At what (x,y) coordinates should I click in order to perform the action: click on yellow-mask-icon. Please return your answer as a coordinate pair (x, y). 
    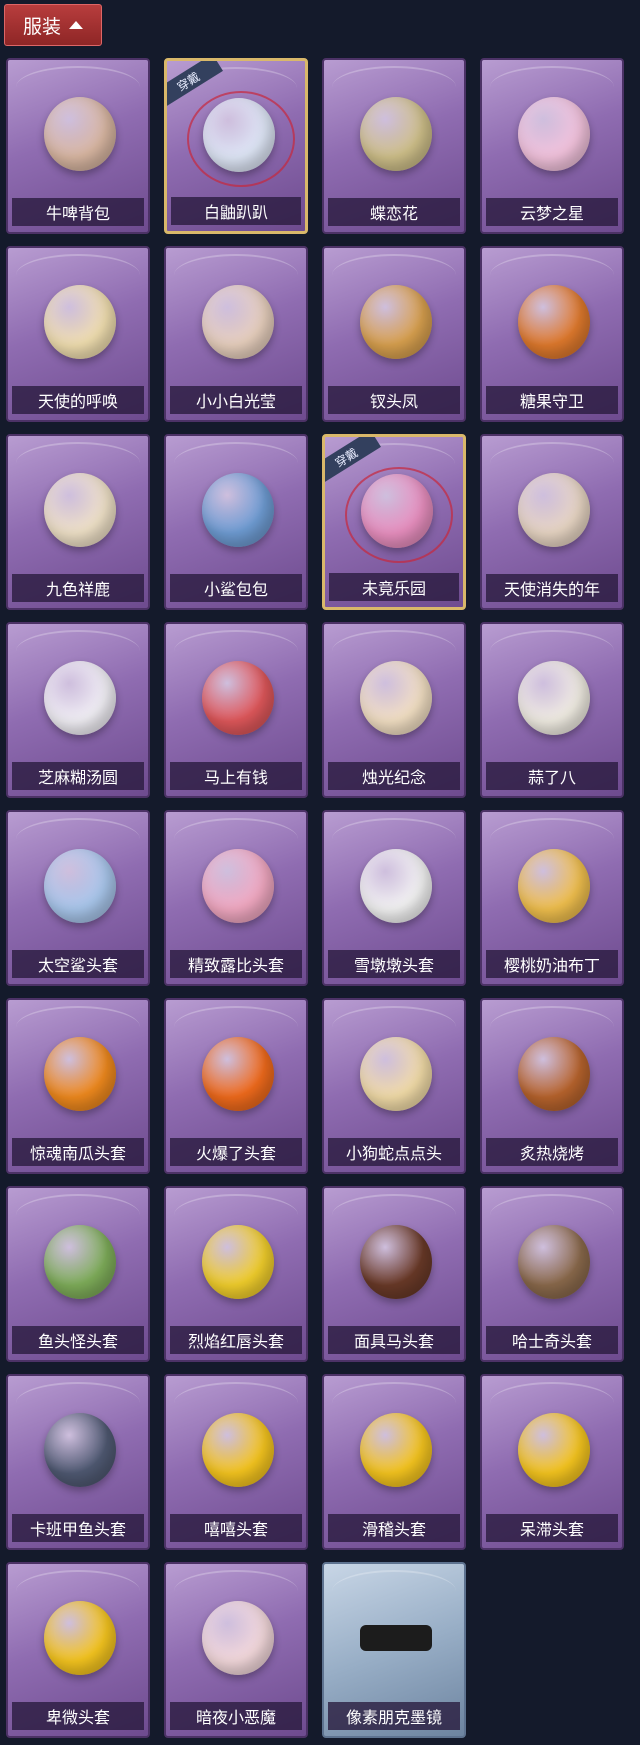
    Looking at the image, I should click on (238, 1262).